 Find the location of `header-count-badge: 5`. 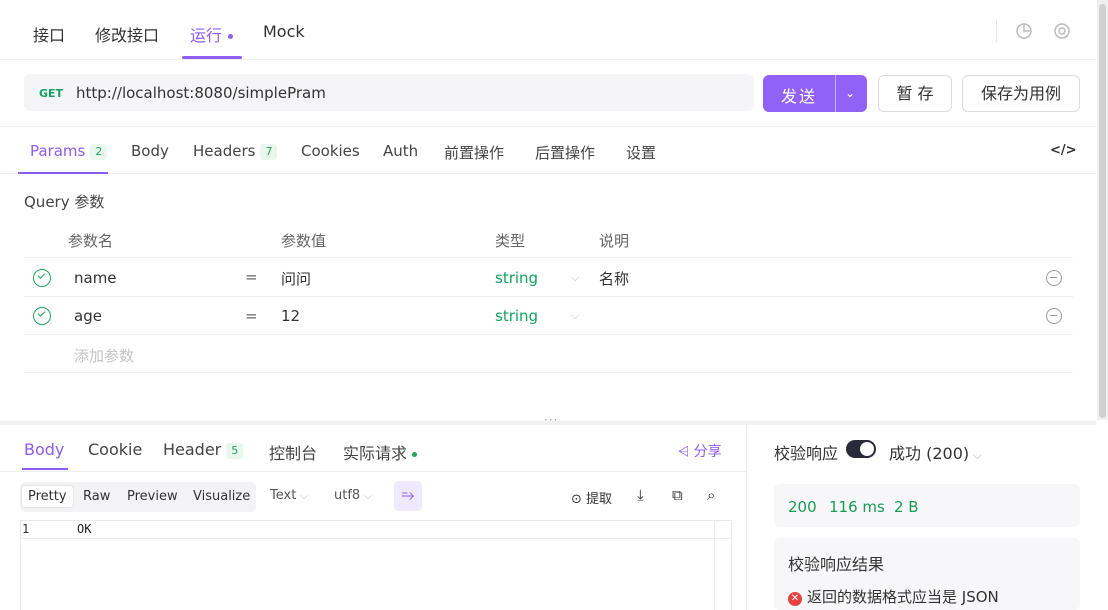

header-count-badge: 5 is located at coordinates (235, 451).